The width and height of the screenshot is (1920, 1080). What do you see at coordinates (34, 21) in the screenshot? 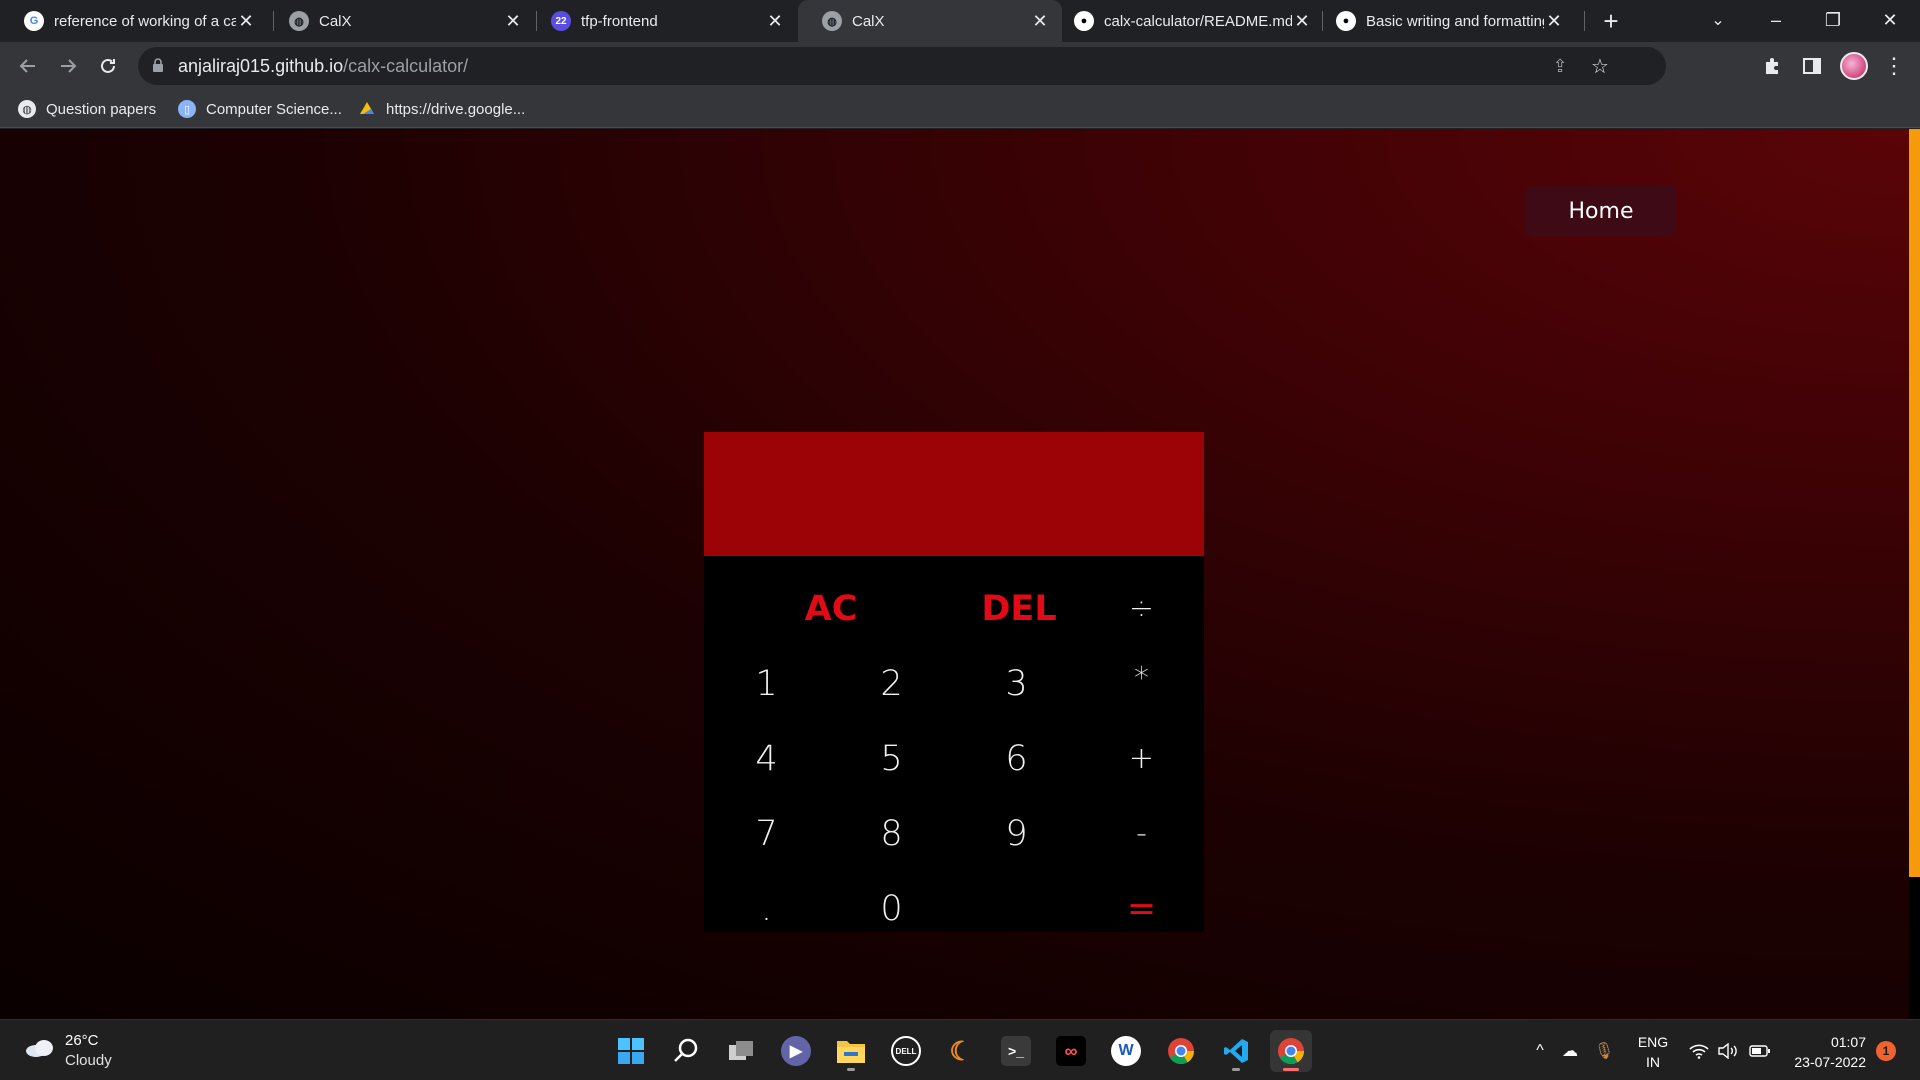
I see `google-icon: G` at bounding box center [34, 21].